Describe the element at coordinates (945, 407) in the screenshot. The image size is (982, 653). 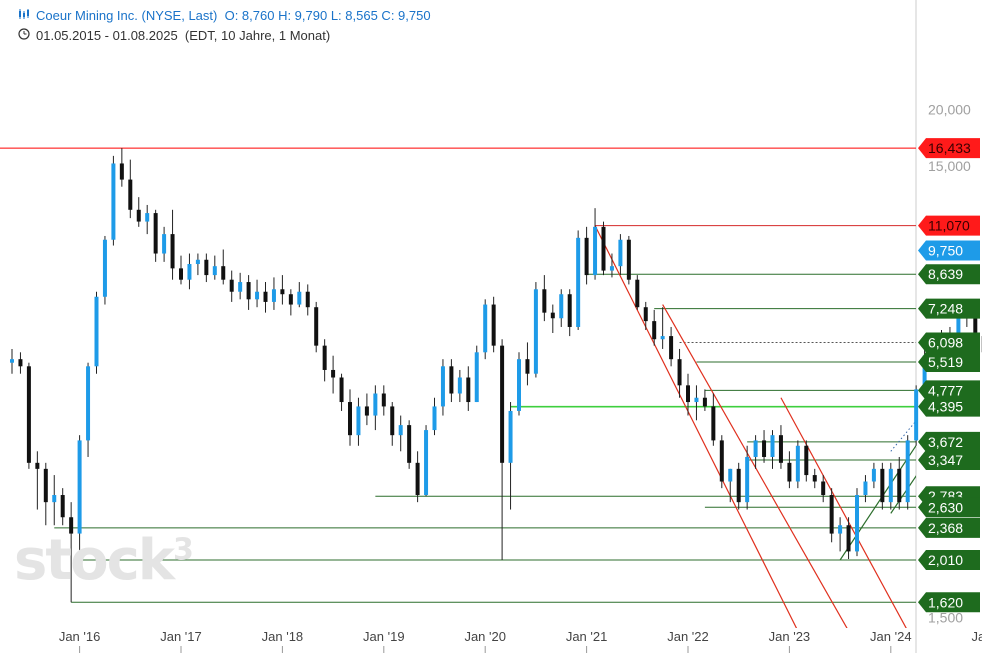
I see `level-tag-text: 4,395` at that location.